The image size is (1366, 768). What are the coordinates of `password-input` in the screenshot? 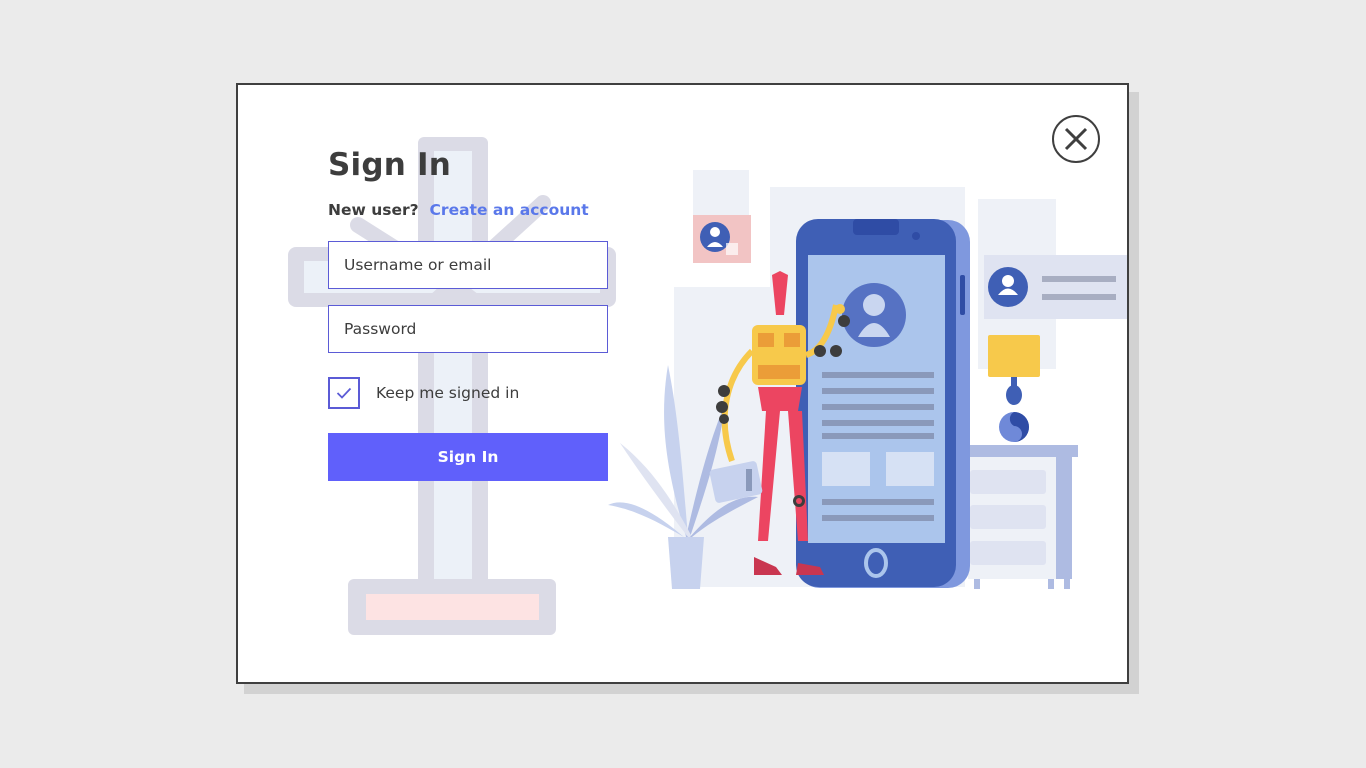 It's located at (468, 329).